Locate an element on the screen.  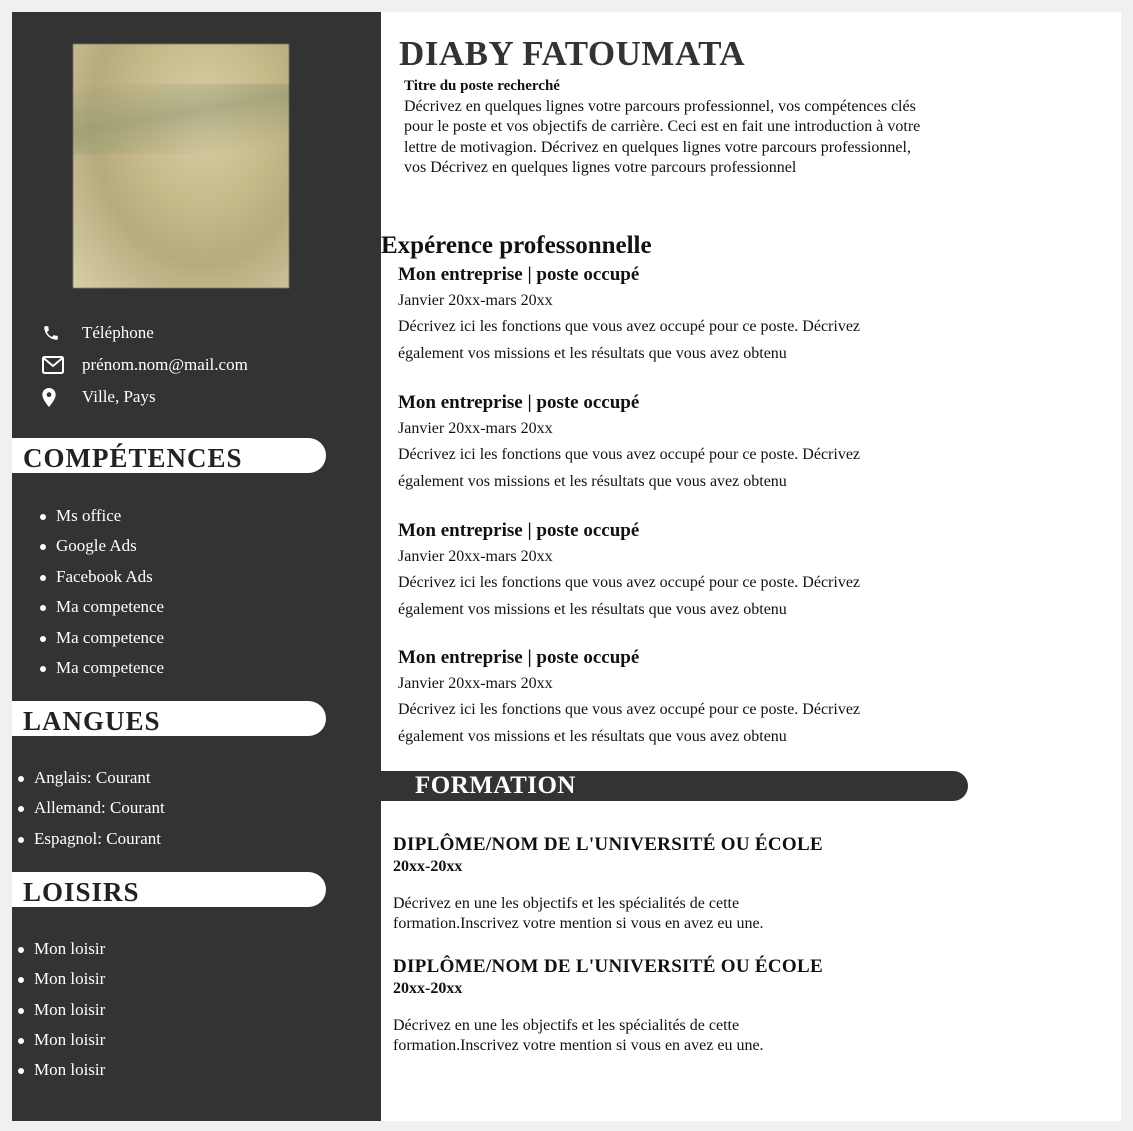
list-item: Google Ads is located at coordinates (101, 546).